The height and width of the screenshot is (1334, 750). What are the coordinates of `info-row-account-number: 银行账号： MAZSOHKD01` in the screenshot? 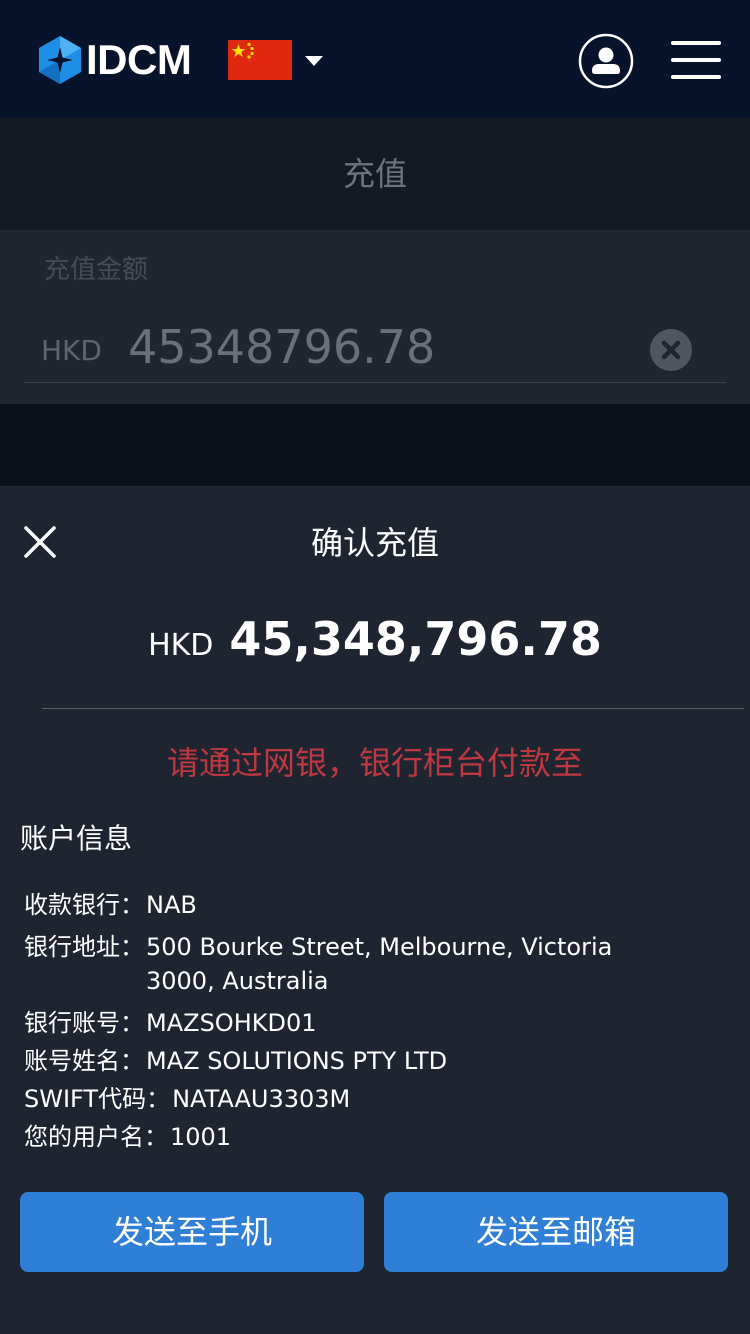 It's located at (170, 1023).